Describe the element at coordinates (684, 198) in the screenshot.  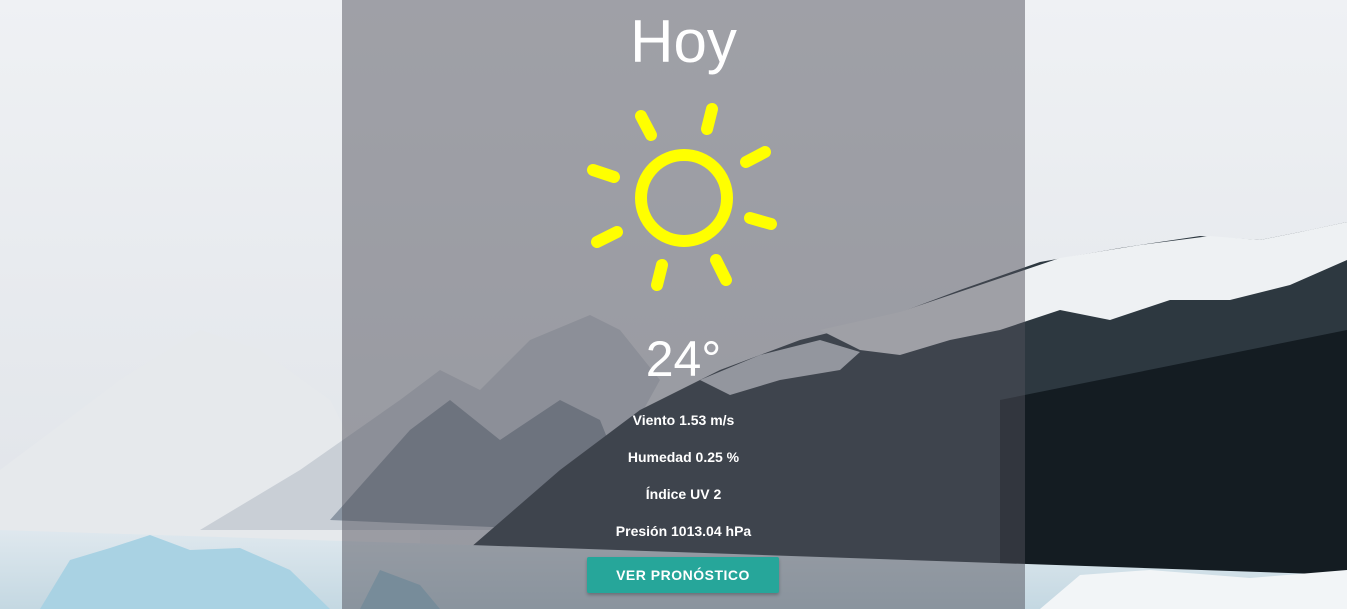
I see `sun-icon` at that location.